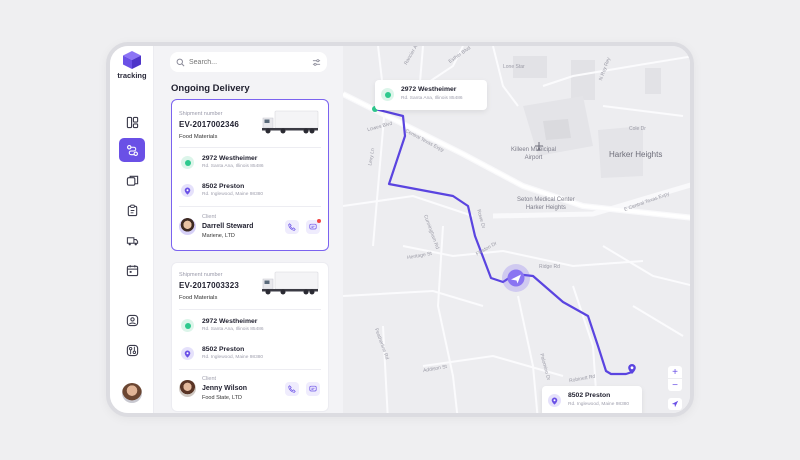  I want to click on place-medical: Seton Medical Center Harker Heights, so click(546, 205).